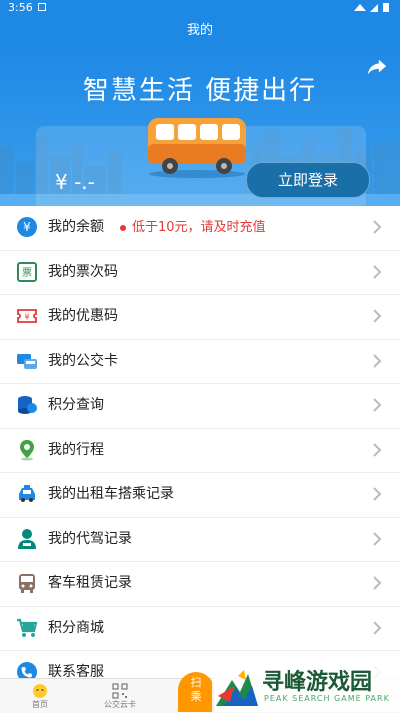 The width and height of the screenshot is (400, 713). Describe the element at coordinates (75, 182) in the screenshot. I see `balance-amount: ¥ -.-` at that location.